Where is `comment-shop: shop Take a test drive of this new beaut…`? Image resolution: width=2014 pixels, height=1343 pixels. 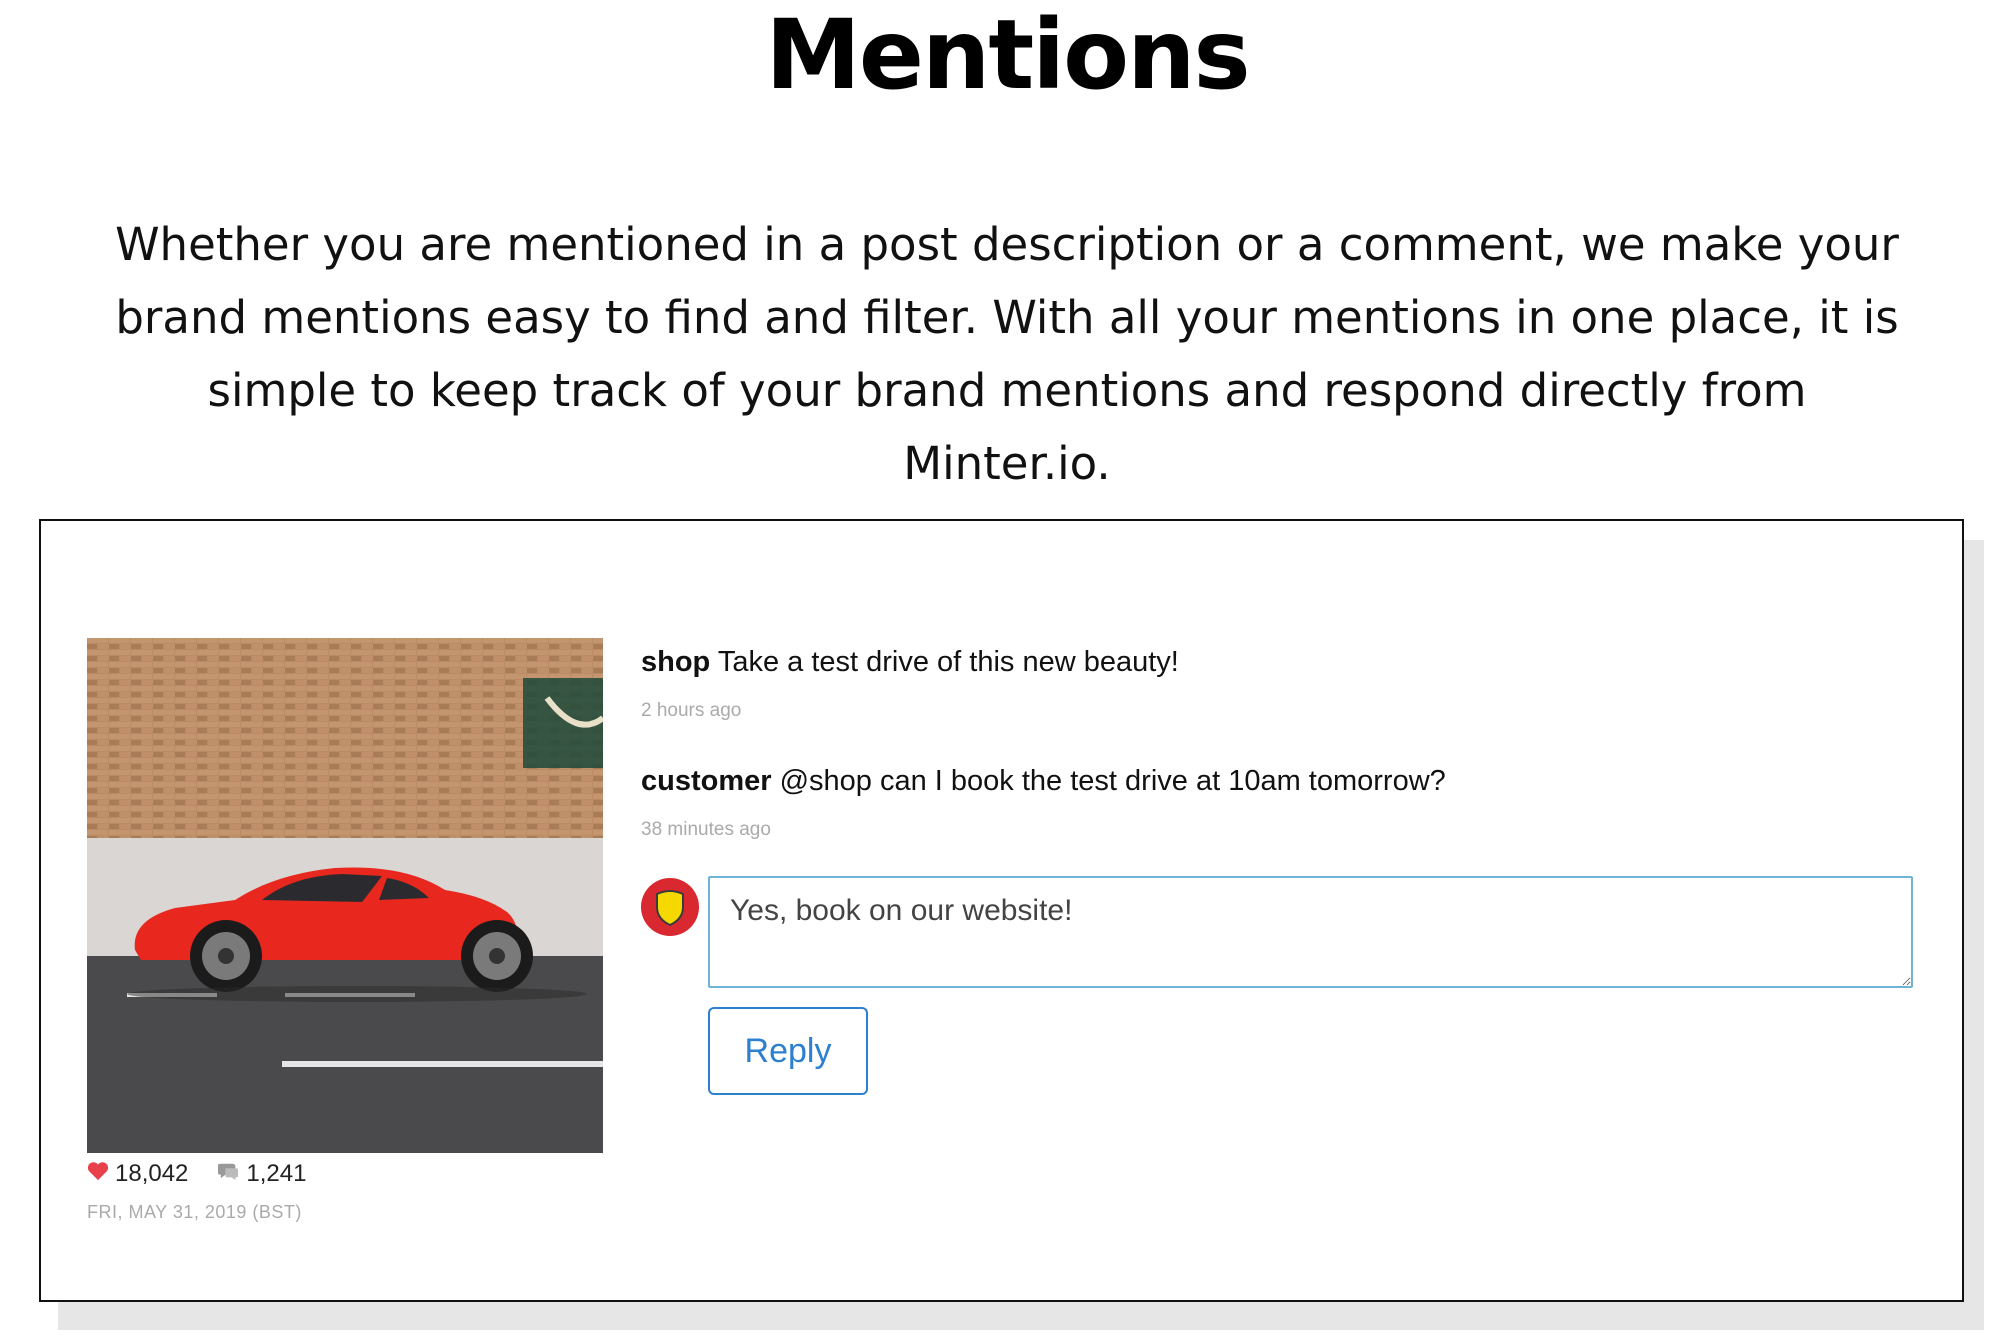 comment-shop: shop Take a test drive of this new beaut… is located at coordinates (910, 662).